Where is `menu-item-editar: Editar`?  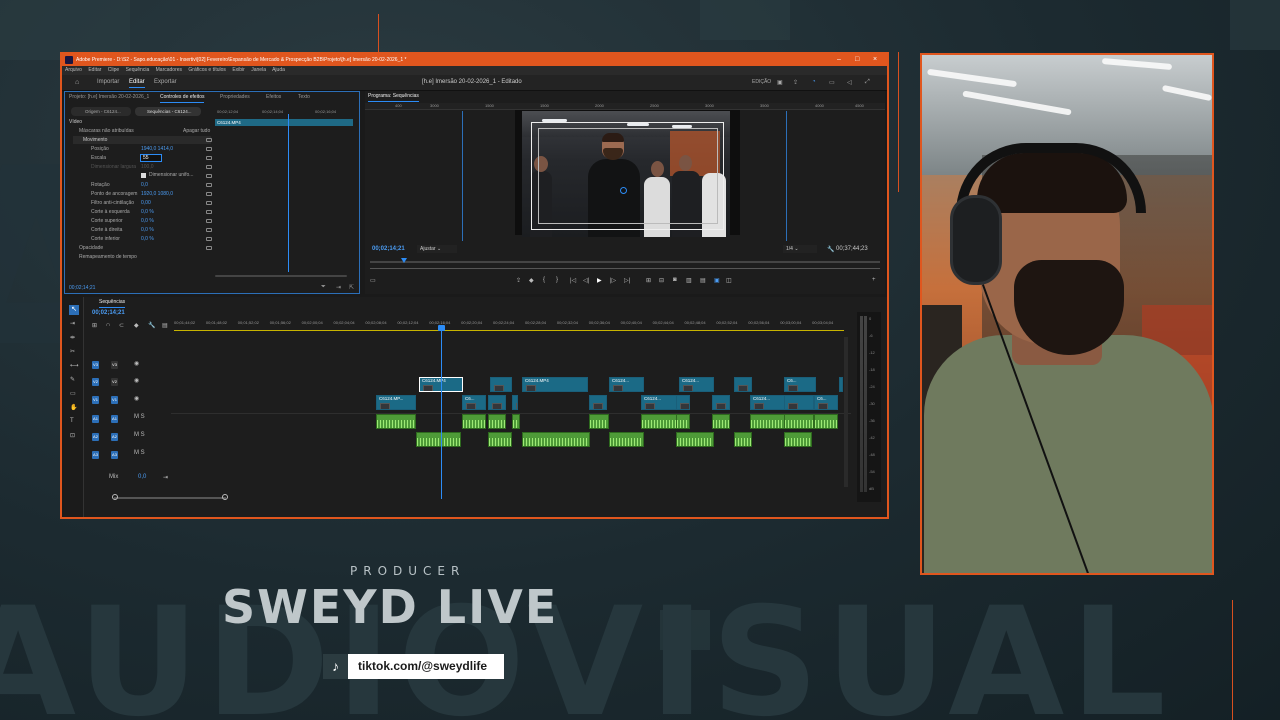 menu-item-editar: Editar is located at coordinates (94, 70).